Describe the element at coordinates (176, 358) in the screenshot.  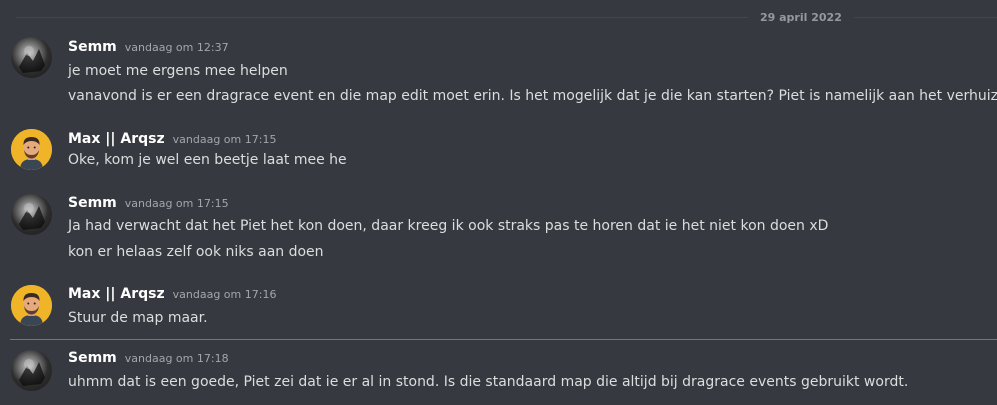
I see `message-timestamp: vandaag om 17:18` at that location.